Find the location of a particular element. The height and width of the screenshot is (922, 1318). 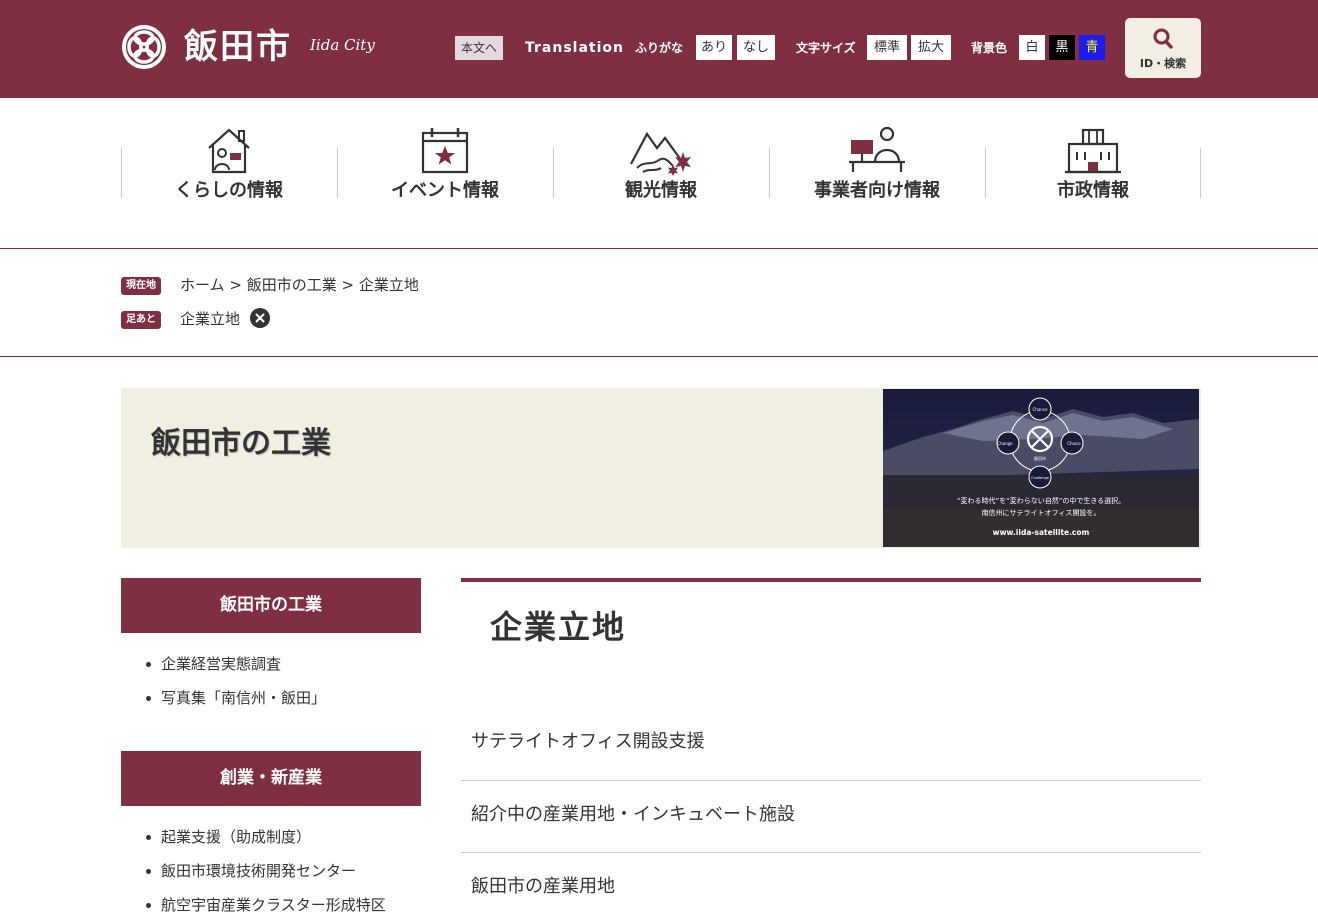

list-item: 企業経営実態調査 is located at coordinates (271, 664).